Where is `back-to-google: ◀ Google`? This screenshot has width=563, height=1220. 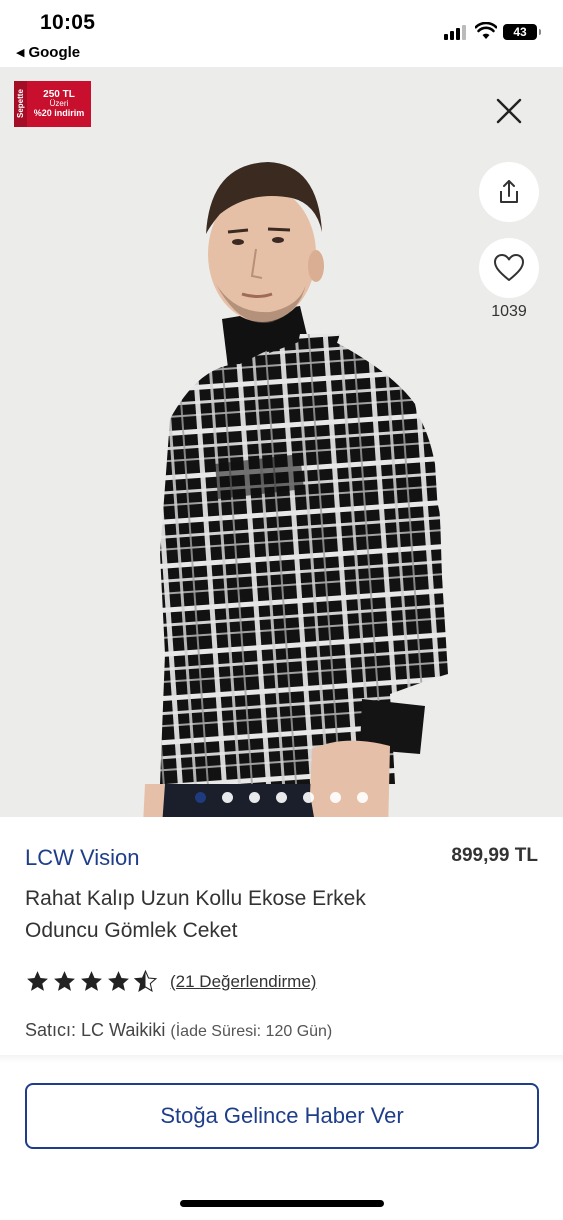 back-to-google: ◀ Google is located at coordinates (48, 52).